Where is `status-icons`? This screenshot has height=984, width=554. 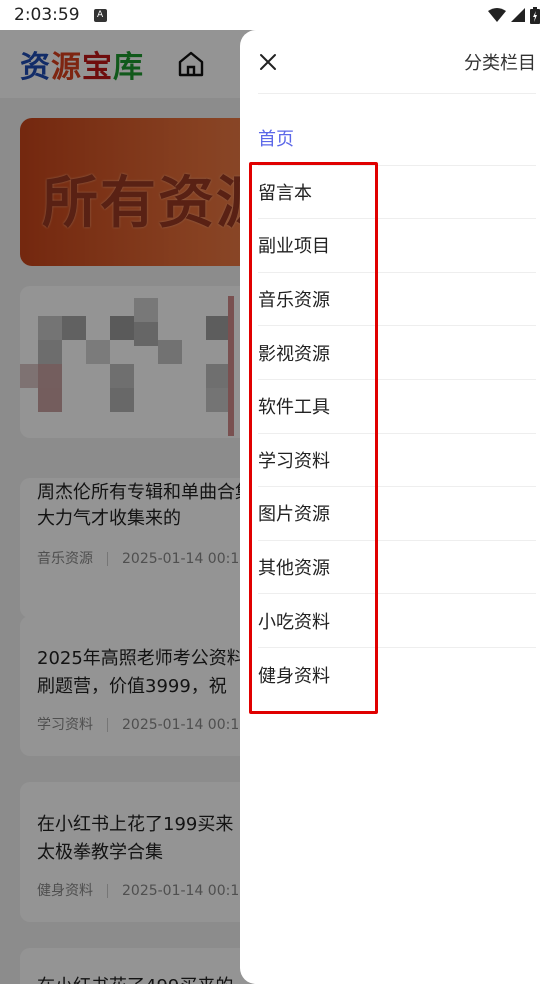
status-icons is located at coordinates (514, 15).